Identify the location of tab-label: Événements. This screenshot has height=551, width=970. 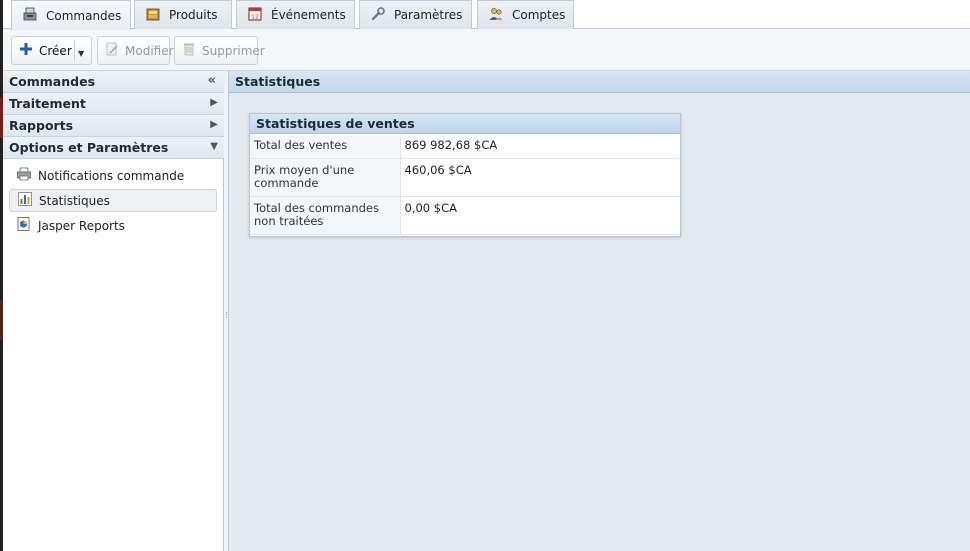
(308, 15).